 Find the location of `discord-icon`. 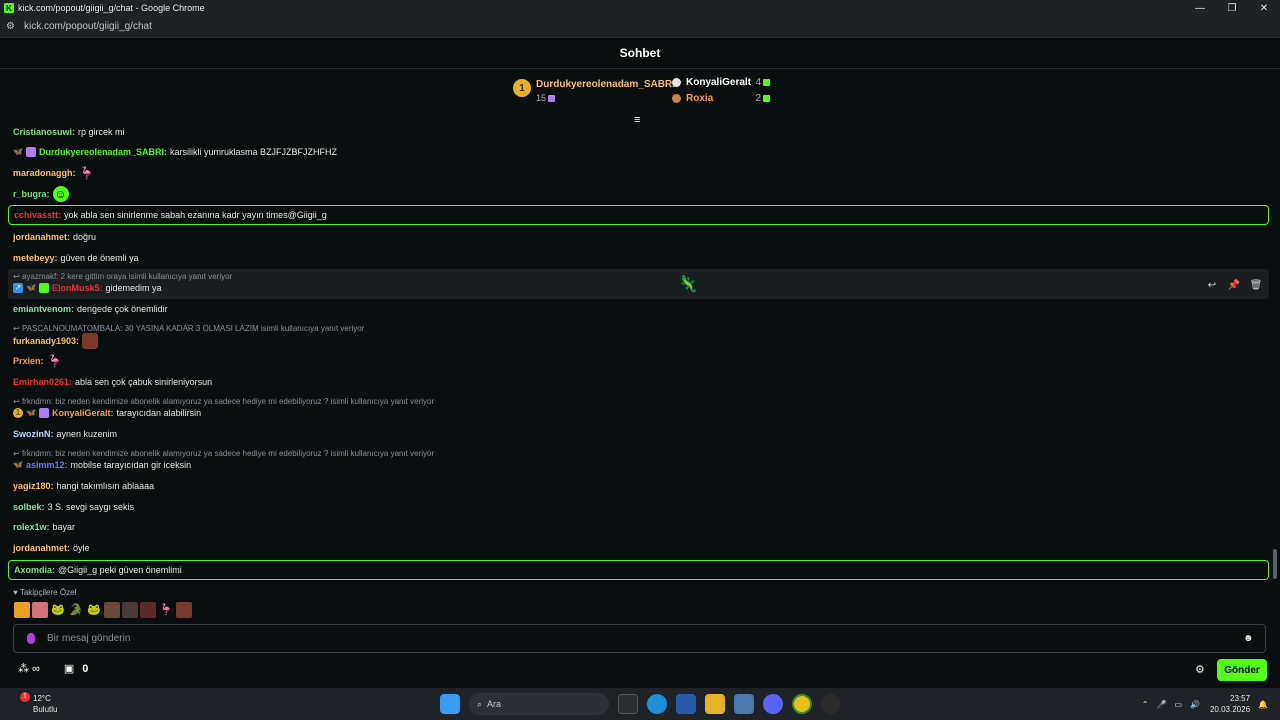

discord-icon is located at coordinates (773, 704).